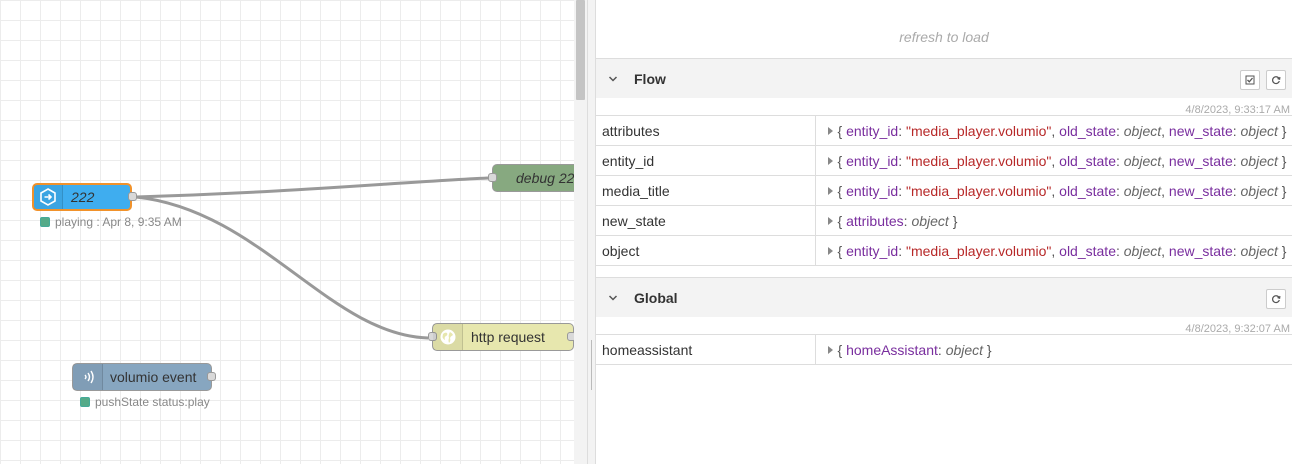 The image size is (1292, 464). I want to click on global-section-title: Global, so click(656, 297).